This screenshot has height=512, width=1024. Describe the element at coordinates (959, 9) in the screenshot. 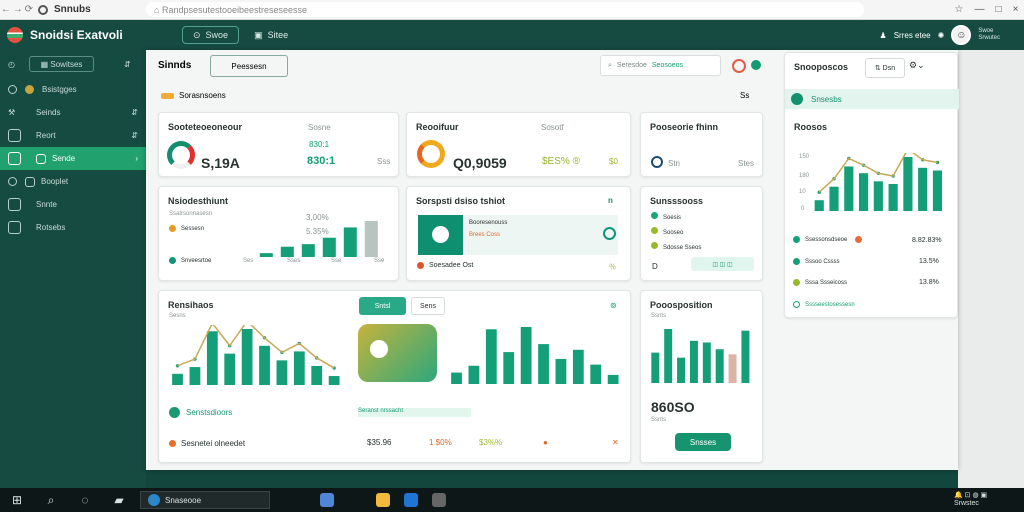

I see `star-icon: ☆` at that location.